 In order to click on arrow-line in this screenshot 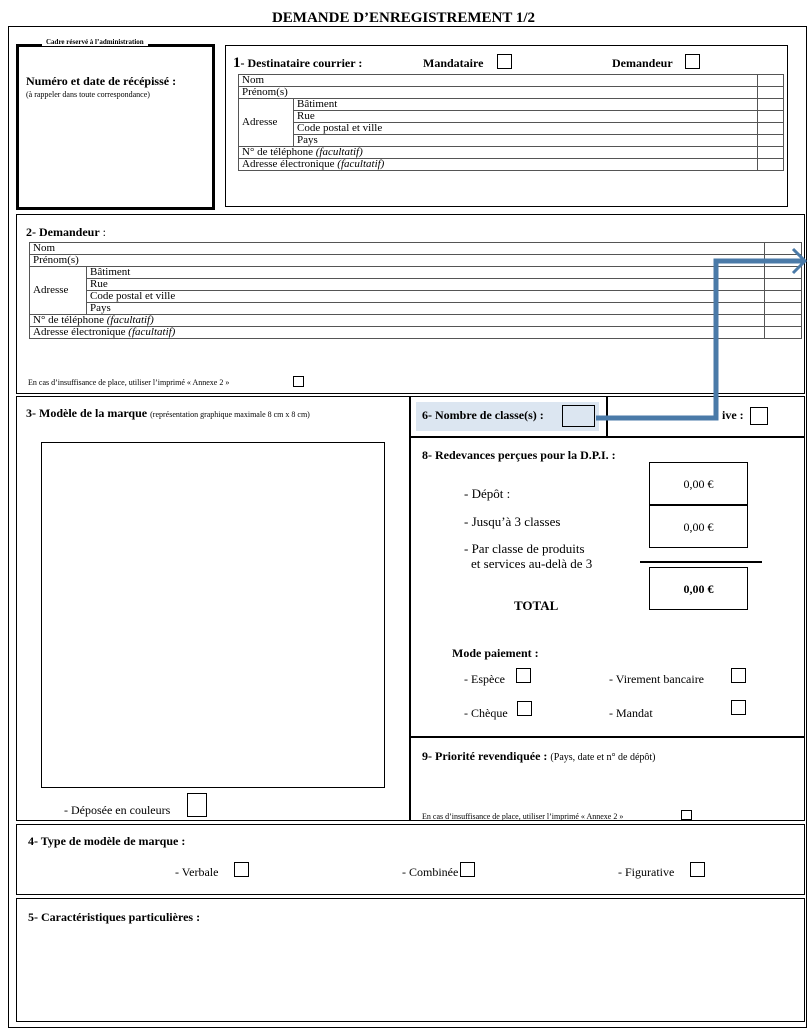, I will do `click(699, 339)`.